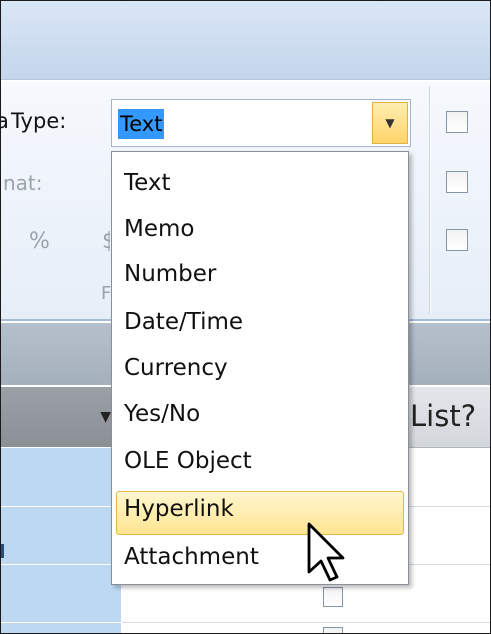 This screenshot has height=634, width=491. What do you see at coordinates (179, 509) in the screenshot?
I see `option-hyperlink: Hyperlink` at bounding box center [179, 509].